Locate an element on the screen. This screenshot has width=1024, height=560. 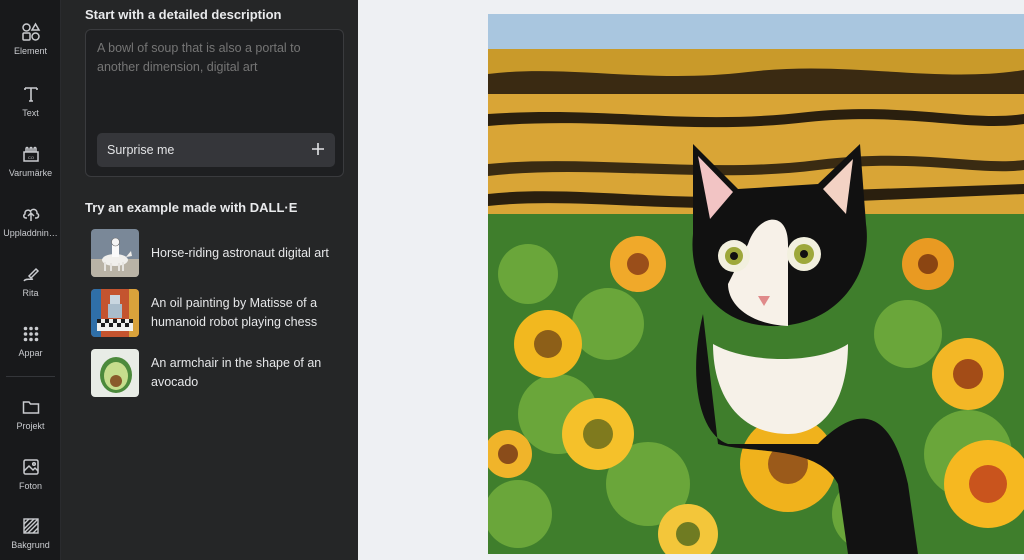
upload-icon is located at coordinates (31, 214).